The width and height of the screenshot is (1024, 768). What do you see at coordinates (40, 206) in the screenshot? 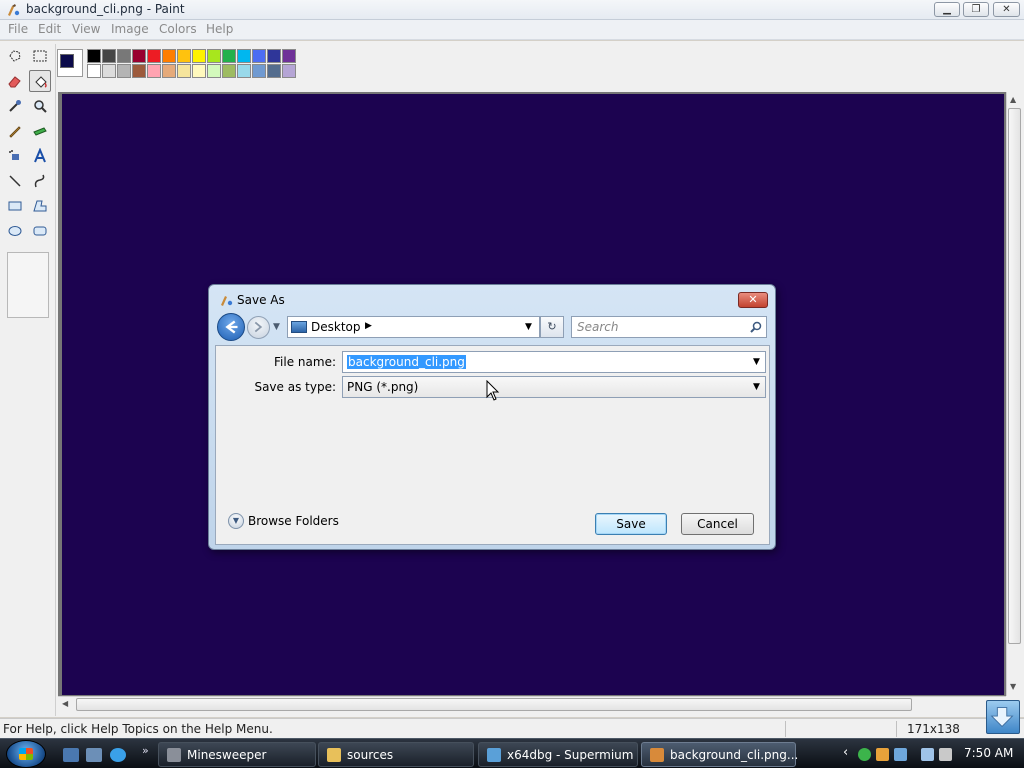
I see `polygon-tool` at bounding box center [40, 206].